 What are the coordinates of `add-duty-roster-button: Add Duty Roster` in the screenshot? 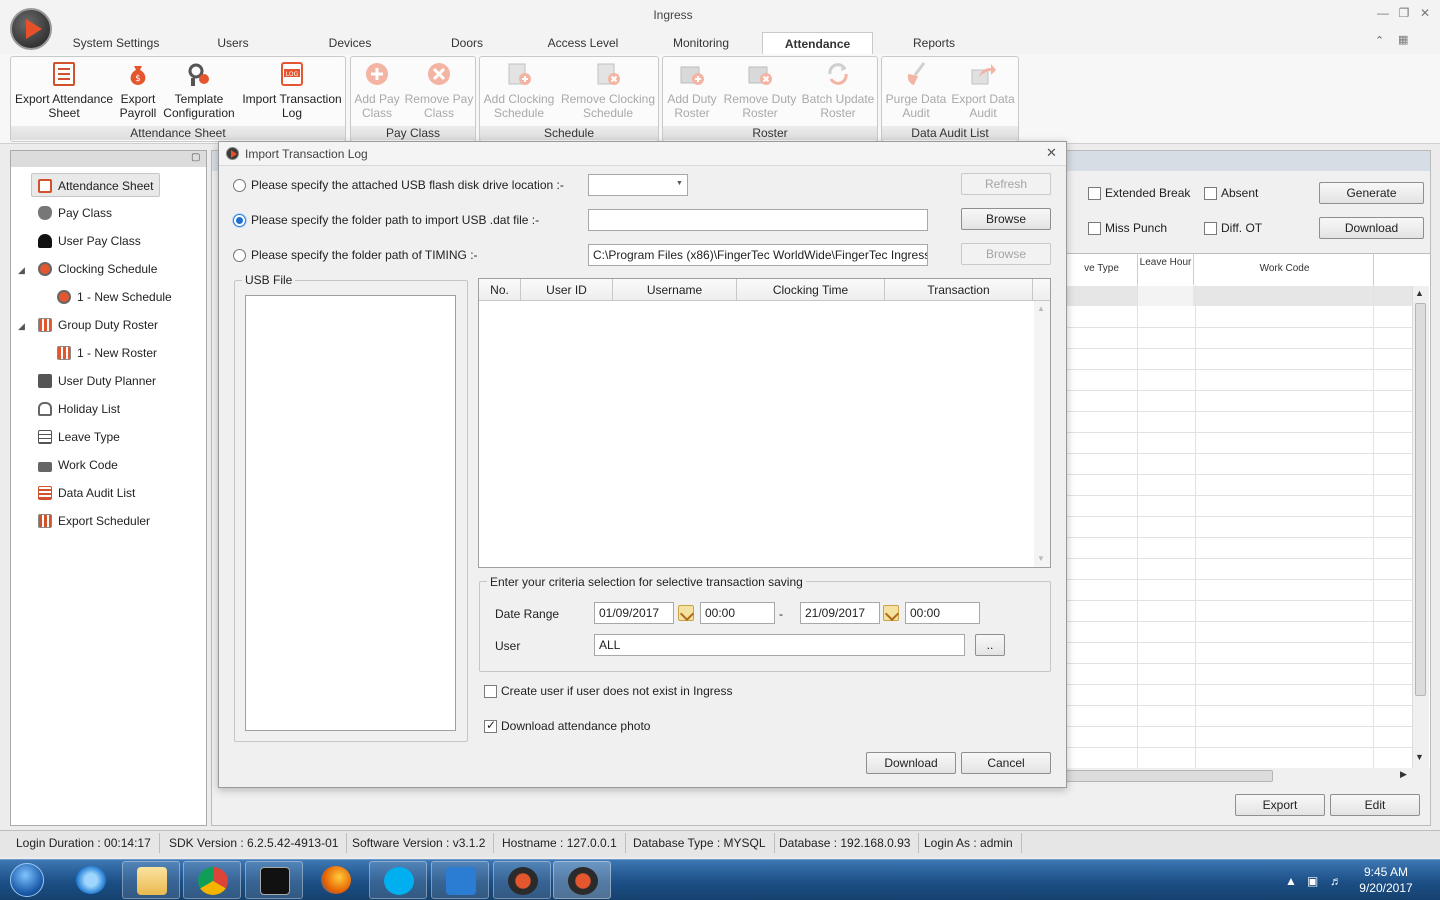 It's located at (692, 90).